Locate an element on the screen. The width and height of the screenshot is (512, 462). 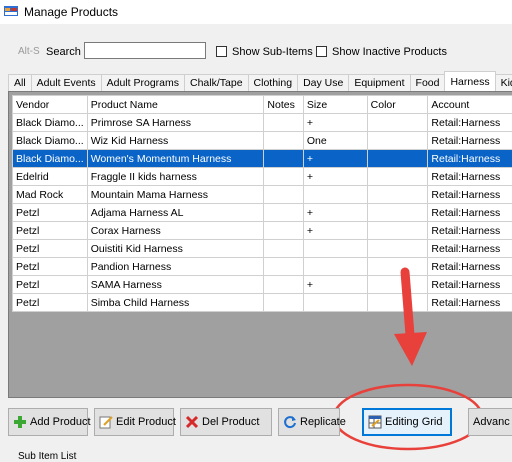
advanced-button: Advanc is located at coordinates (490, 422).